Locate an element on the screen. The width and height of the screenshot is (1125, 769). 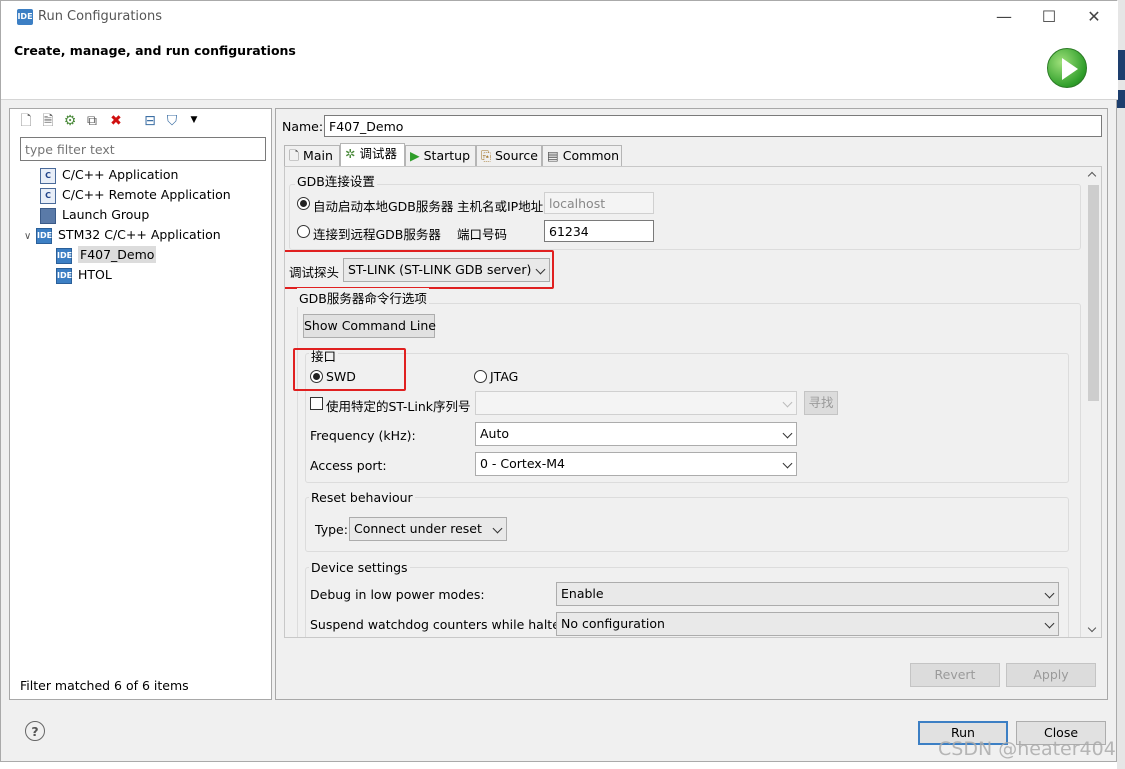
reset-type-label: Type: is located at coordinates (331, 529).